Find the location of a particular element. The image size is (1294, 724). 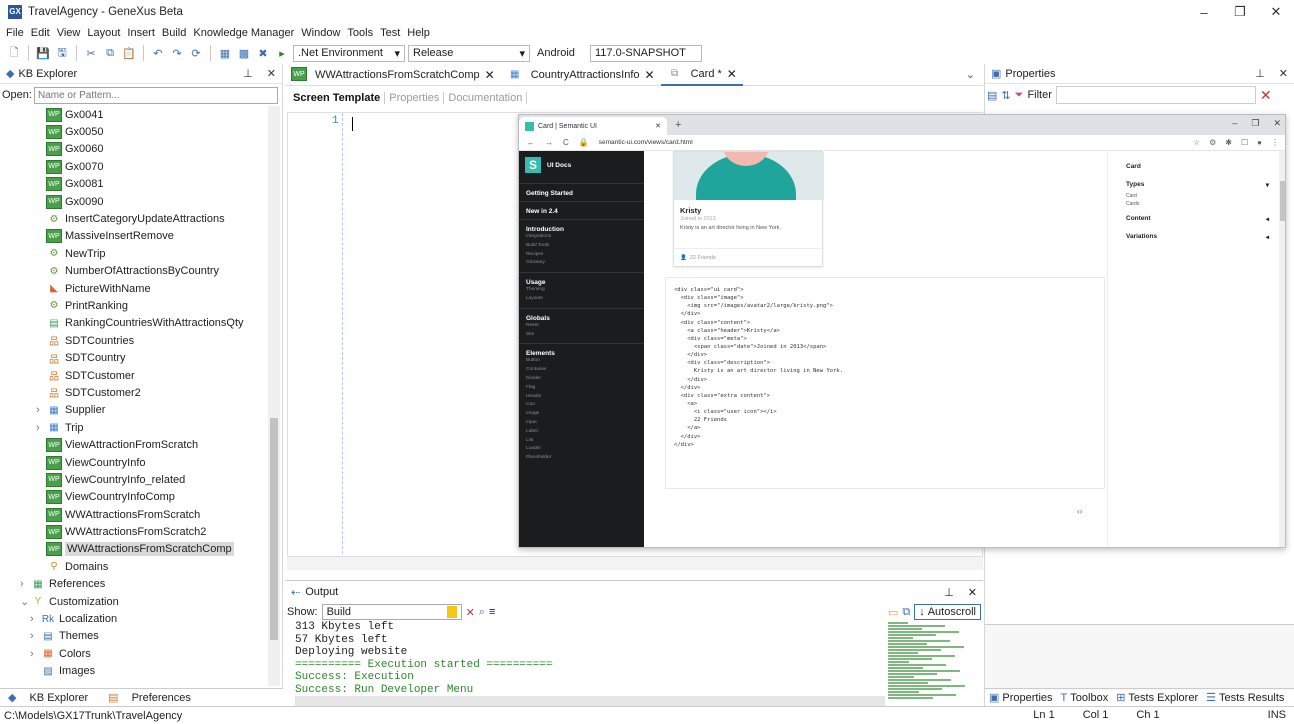

docs-section-title: Elements is located at coordinates (581, 350).